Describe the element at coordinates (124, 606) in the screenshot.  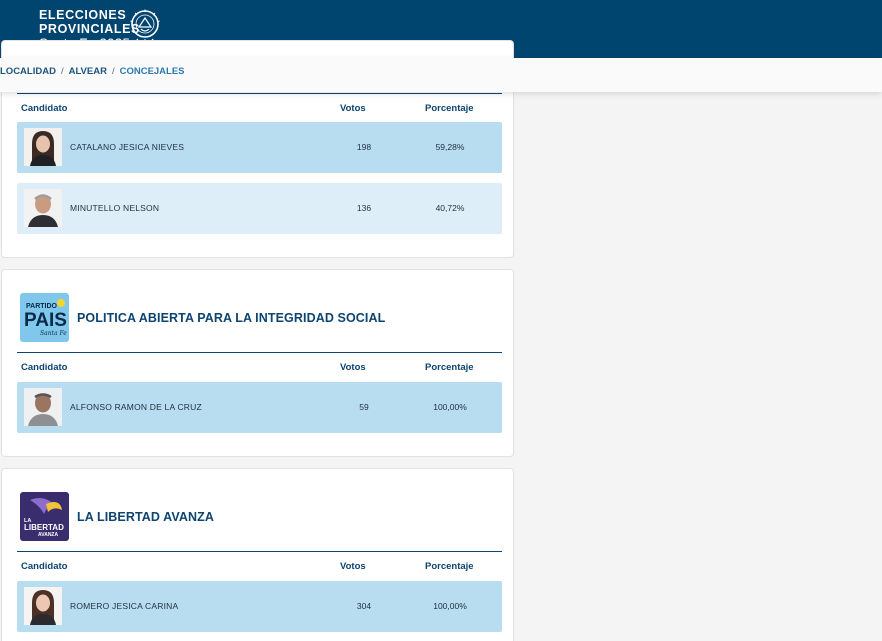
I see `candidate-name: ROMERO JESICA CARINA` at that location.